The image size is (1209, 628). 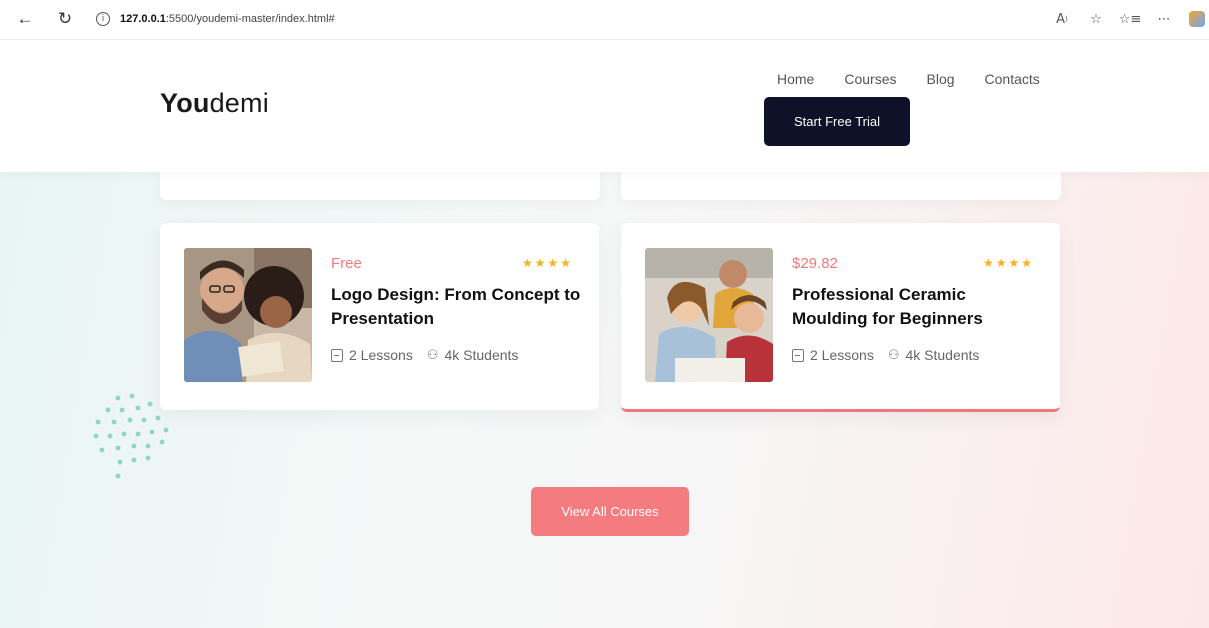 I want to click on nav-blog: Blog, so click(x=941, y=79).